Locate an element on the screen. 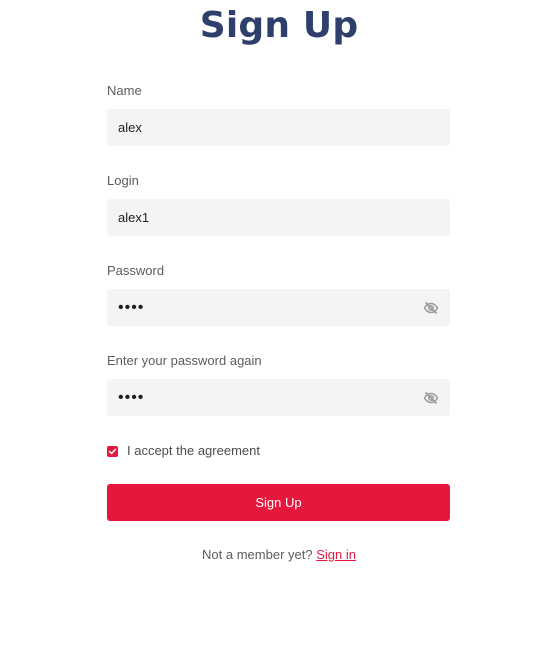 The image size is (558, 653). agreement-row: I accept the agreement is located at coordinates (183, 451).